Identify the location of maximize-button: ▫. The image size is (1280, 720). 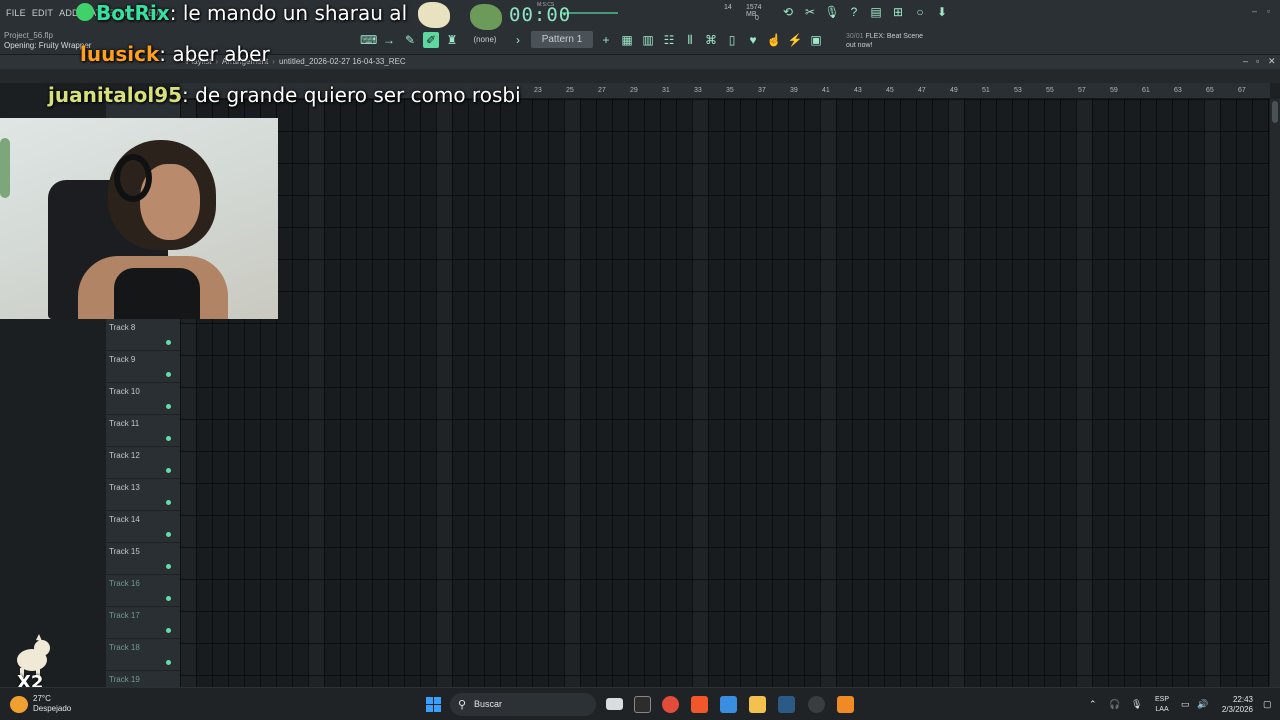
(1268, 11).